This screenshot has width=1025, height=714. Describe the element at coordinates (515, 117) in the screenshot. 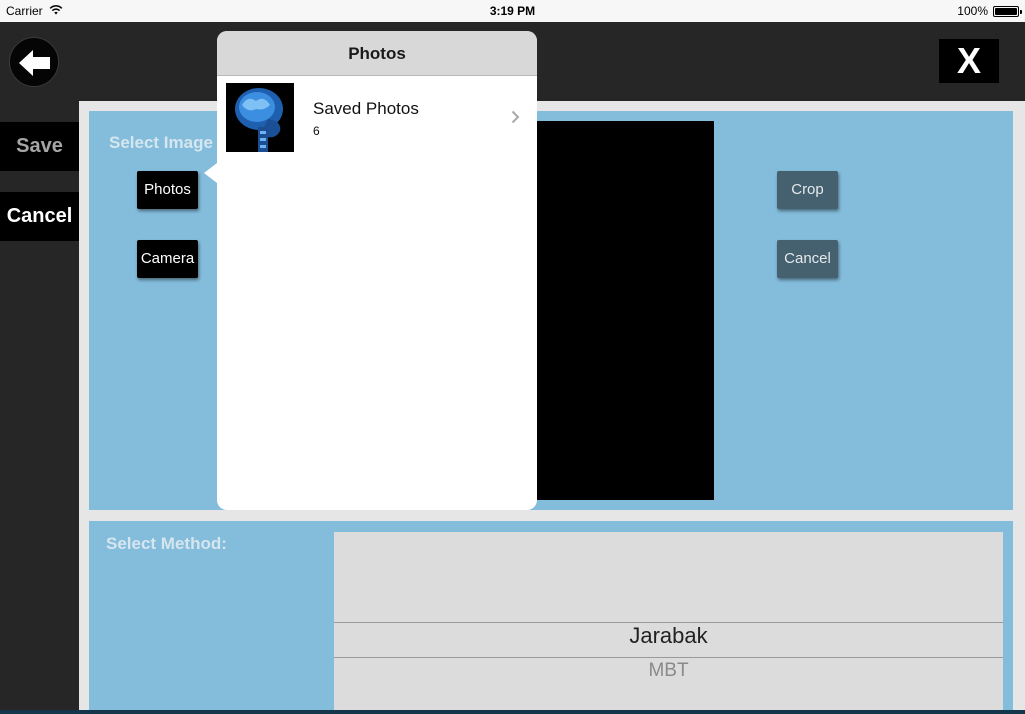

I see `chevron-right-icon` at that location.